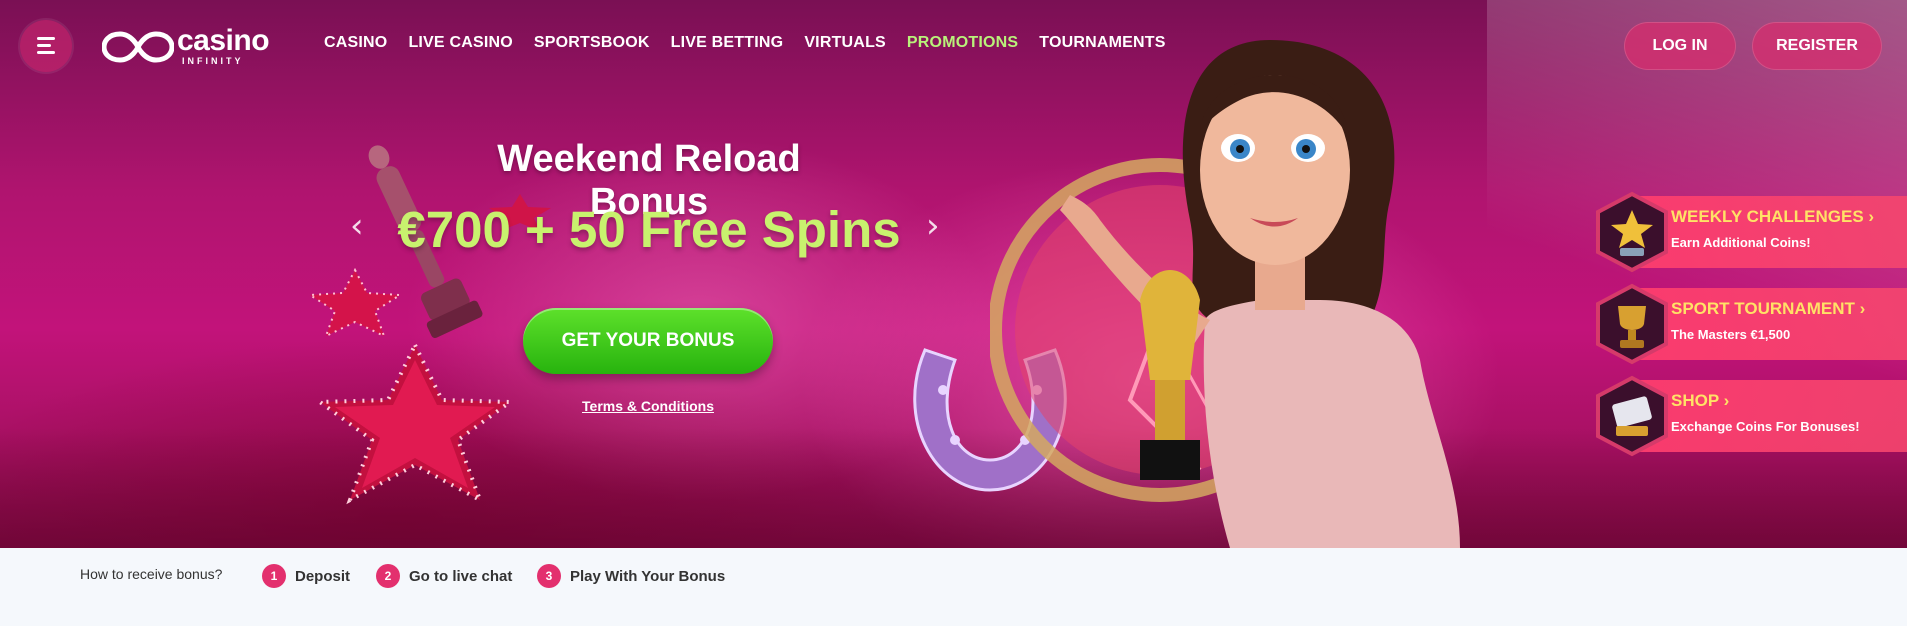 The image size is (1907, 626). What do you see at coordinates (1741, 242) in the screenshot?
I see `card-subtitle: Earn Additional Coins!` at bounding box center [1741, 242].